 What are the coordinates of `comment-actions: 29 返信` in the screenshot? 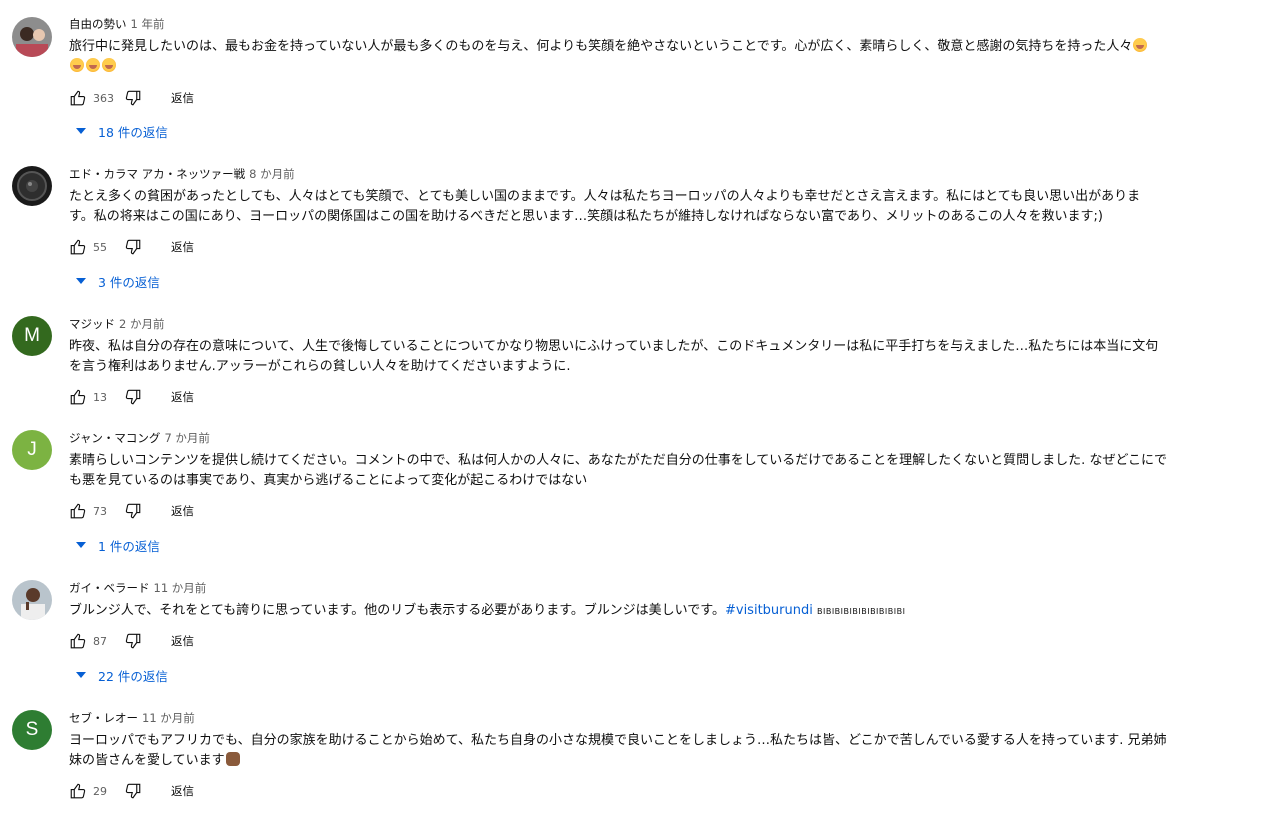 It's located at (131, 791).